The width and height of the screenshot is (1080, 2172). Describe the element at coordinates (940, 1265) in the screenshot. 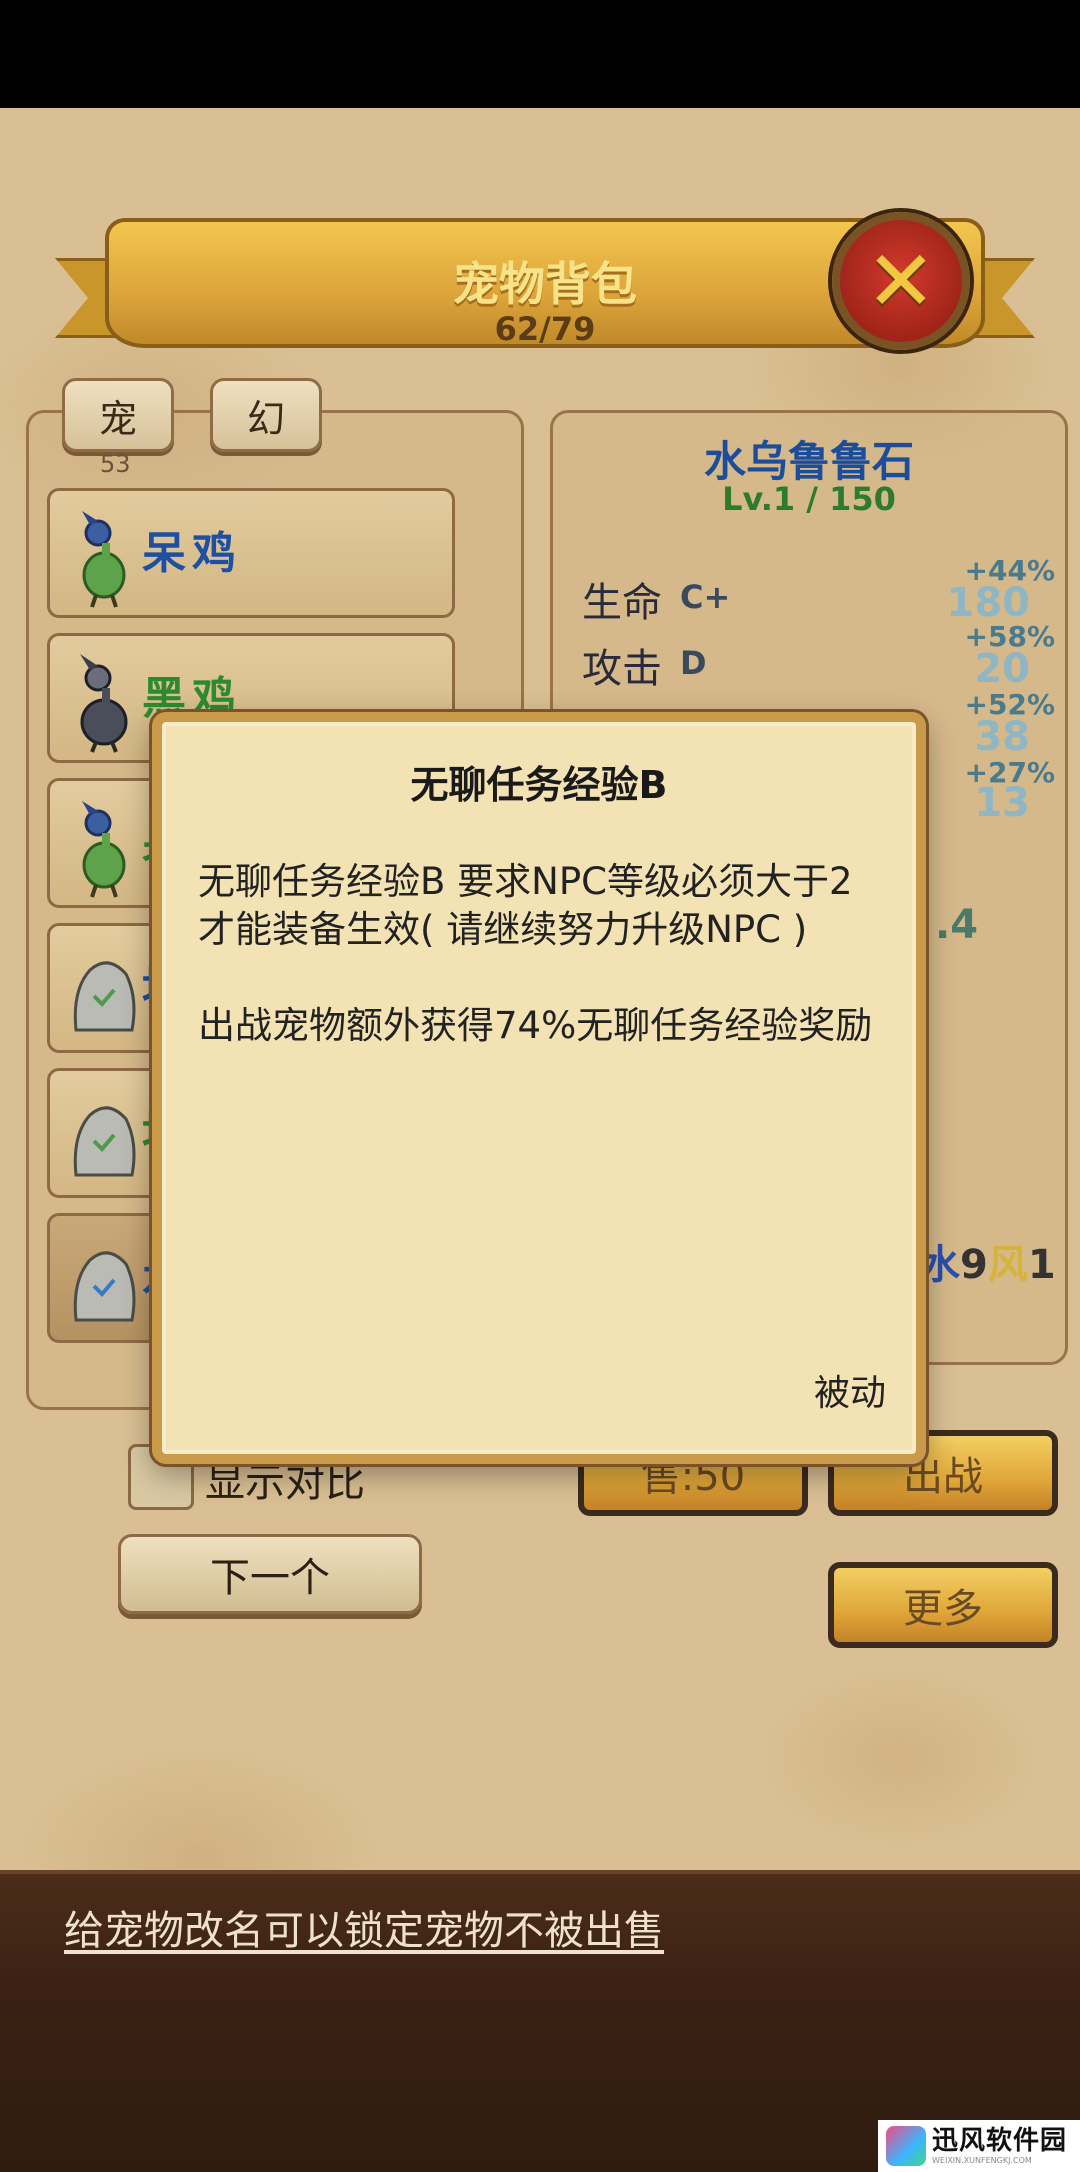

I see `element-water: 水` at that location.